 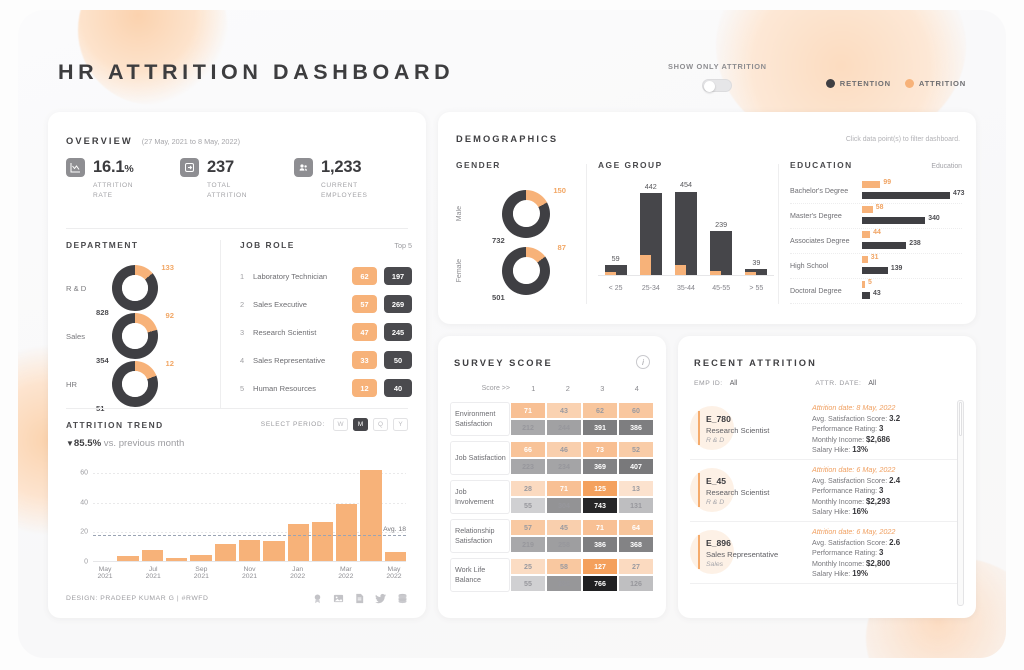 What do you see at coordinates (564, 575) in the screenshot?
I see `survey-cell-pair: 58 286` at bounding box center [564, 575].